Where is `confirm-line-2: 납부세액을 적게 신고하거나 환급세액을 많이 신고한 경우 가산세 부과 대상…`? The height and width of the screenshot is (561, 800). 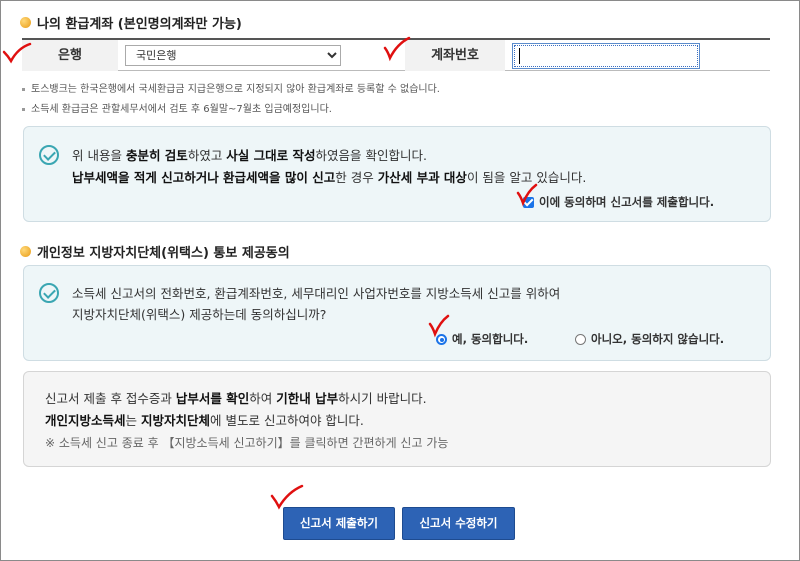 confirm-line-2: 납부세액을 적게 신고하거나 환급세액을 많이 신고한 경우 가산세 부과 대상… is located at coordinates (329, 177).